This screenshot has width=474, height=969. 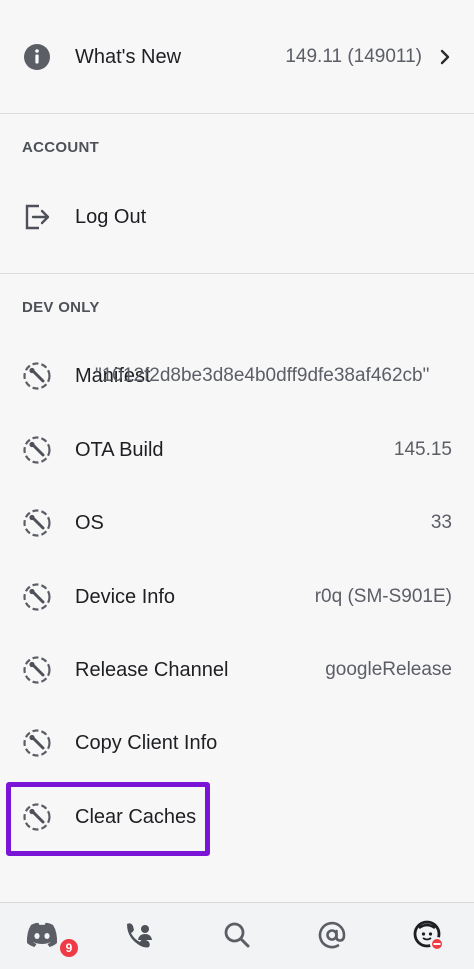 I want to click on tab-profile, so click(x=428, y=937).